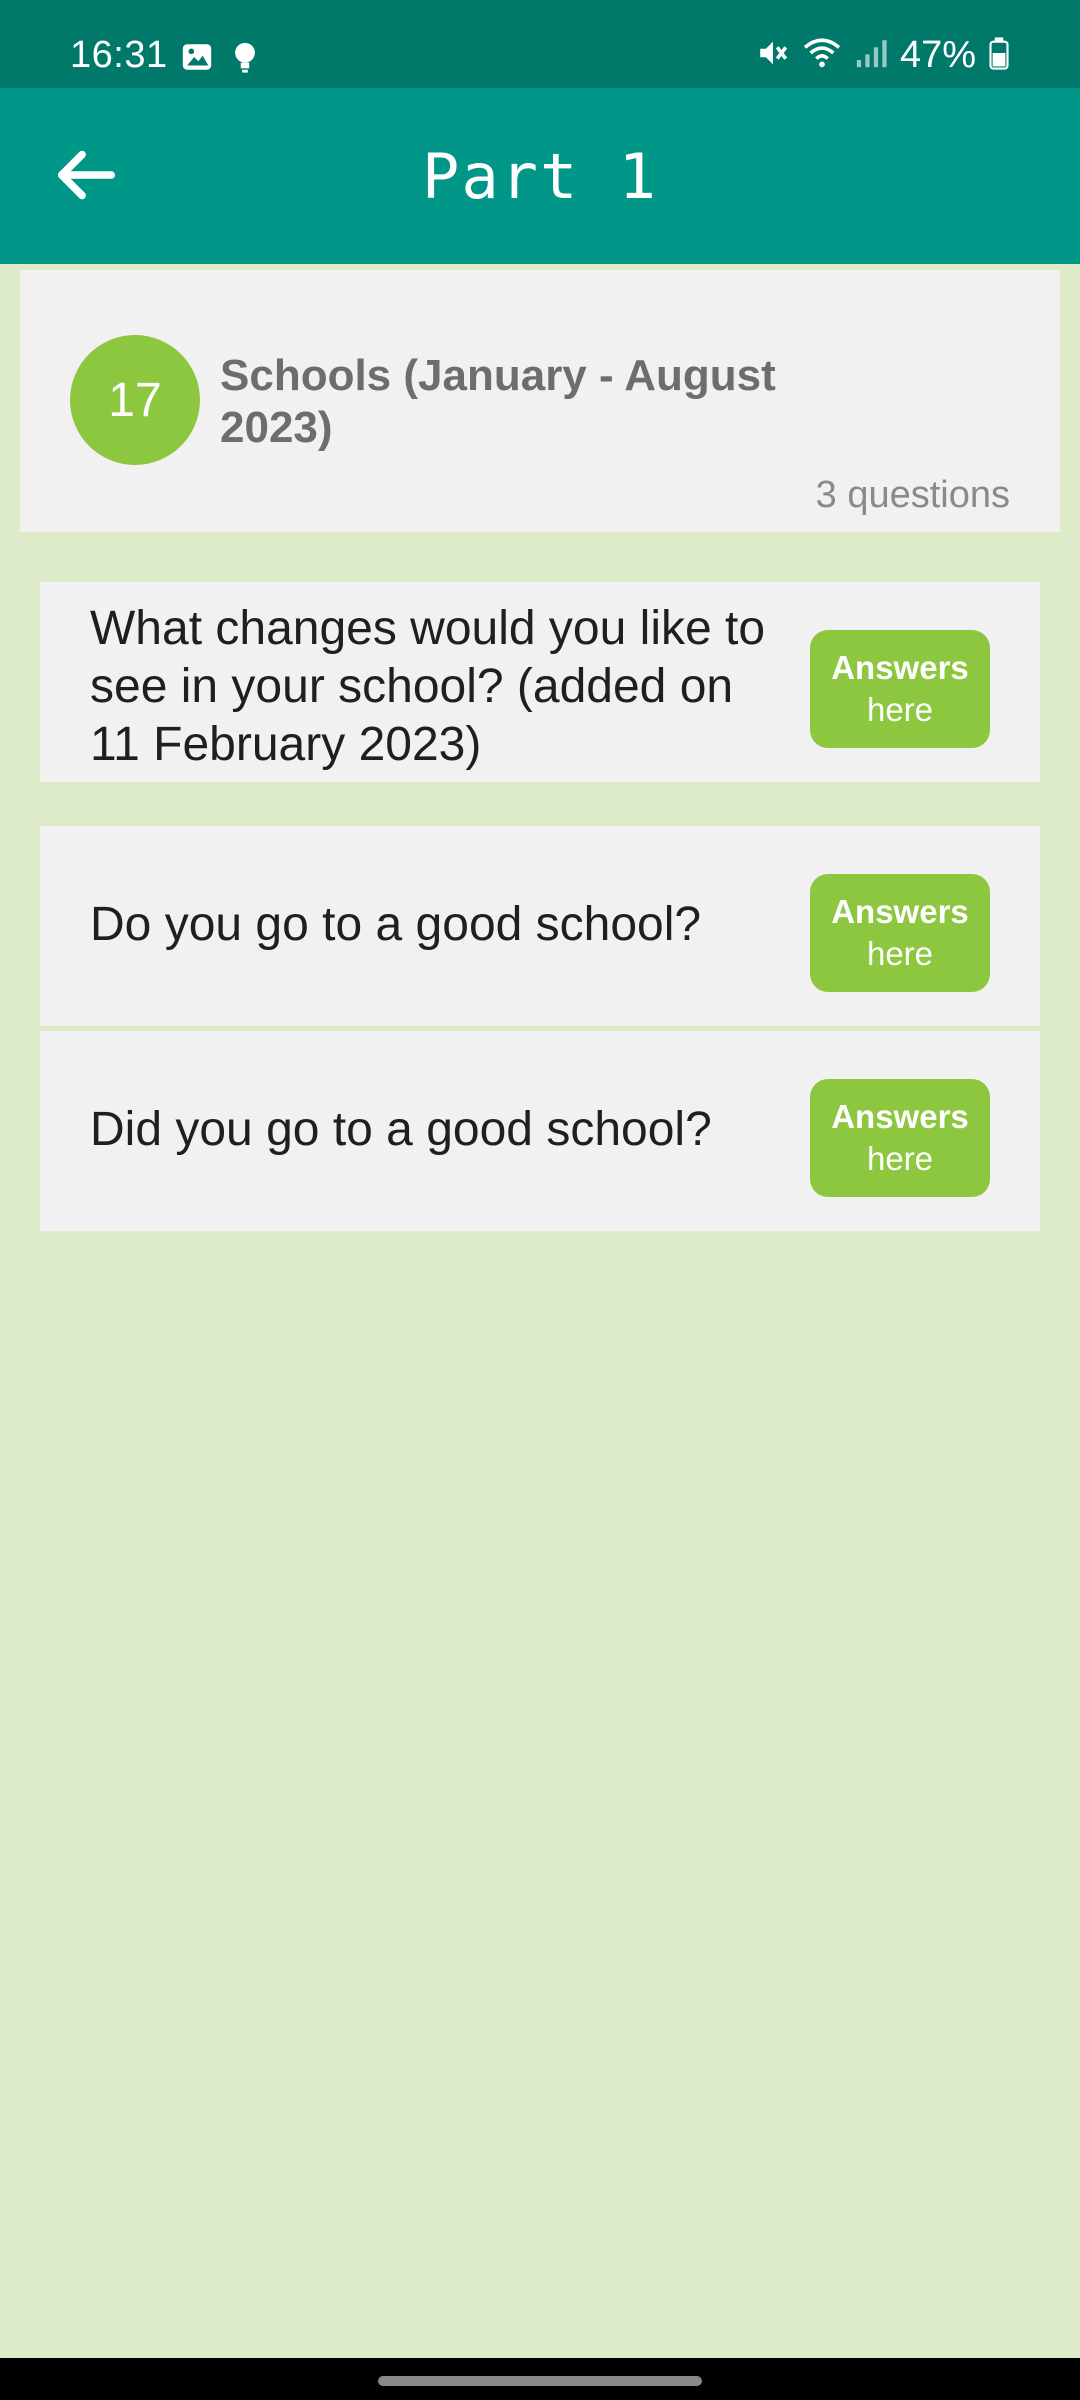 The height and width of the screenshot is (2400, 1080). Describe the element at coordinates (119, 55) in the screenshot. I see `status-time: 16:31` at that location.